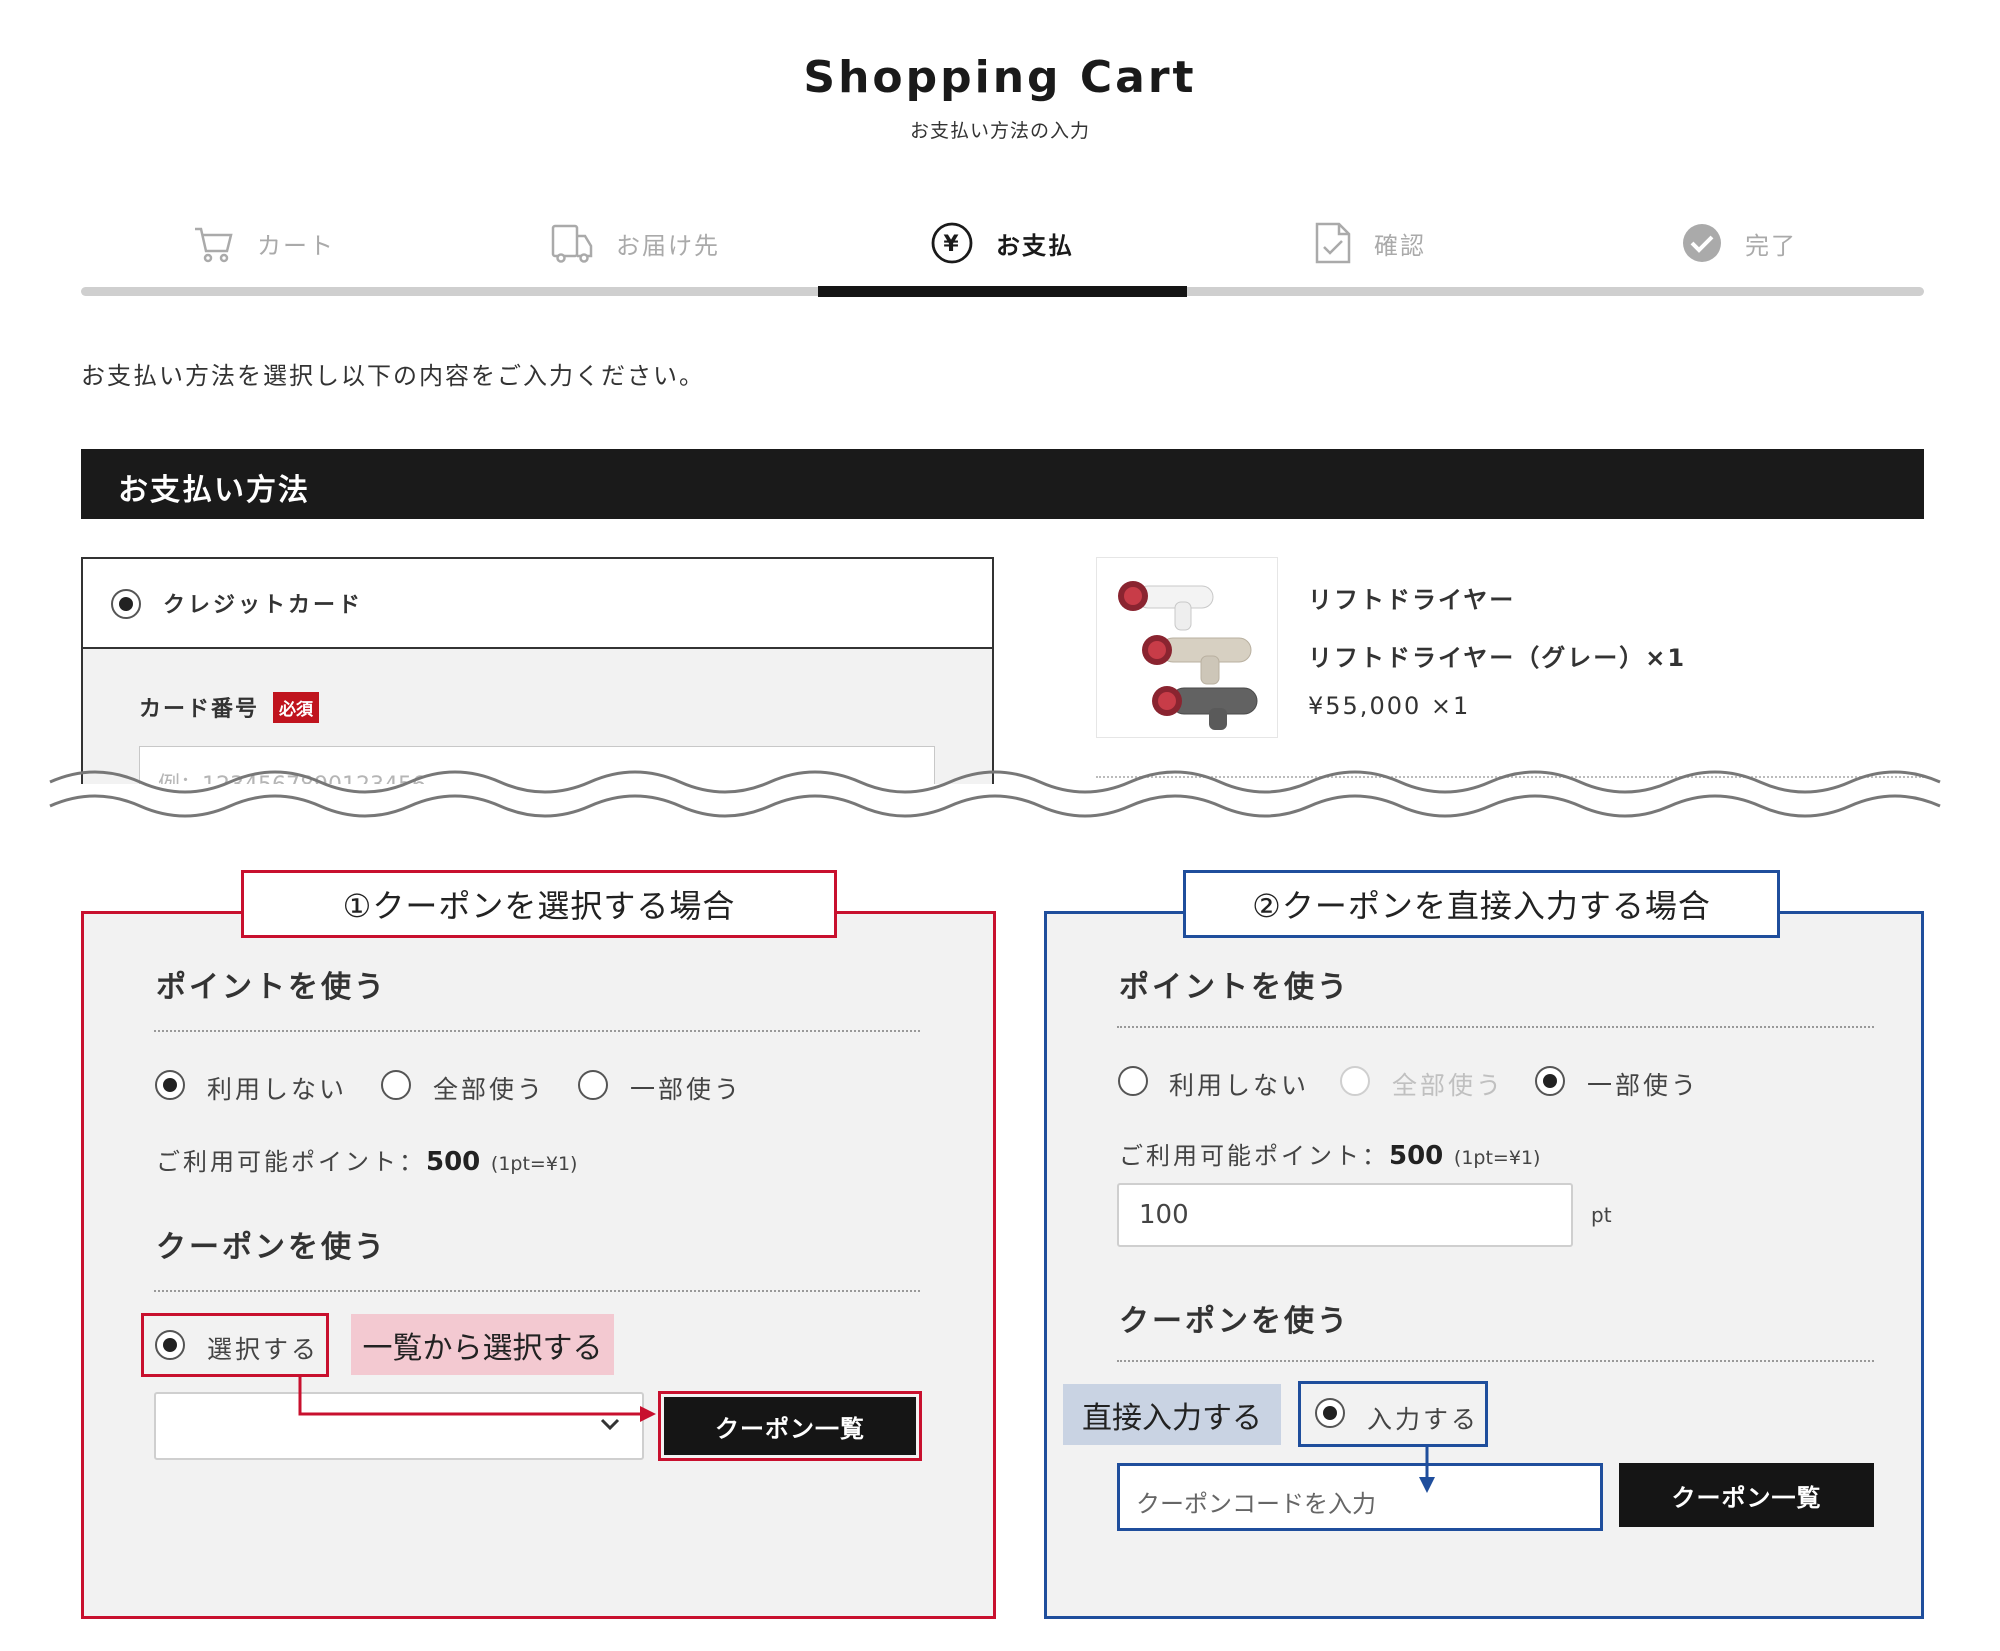  I want to click on step-complete: 完了, so click(1739, 243).